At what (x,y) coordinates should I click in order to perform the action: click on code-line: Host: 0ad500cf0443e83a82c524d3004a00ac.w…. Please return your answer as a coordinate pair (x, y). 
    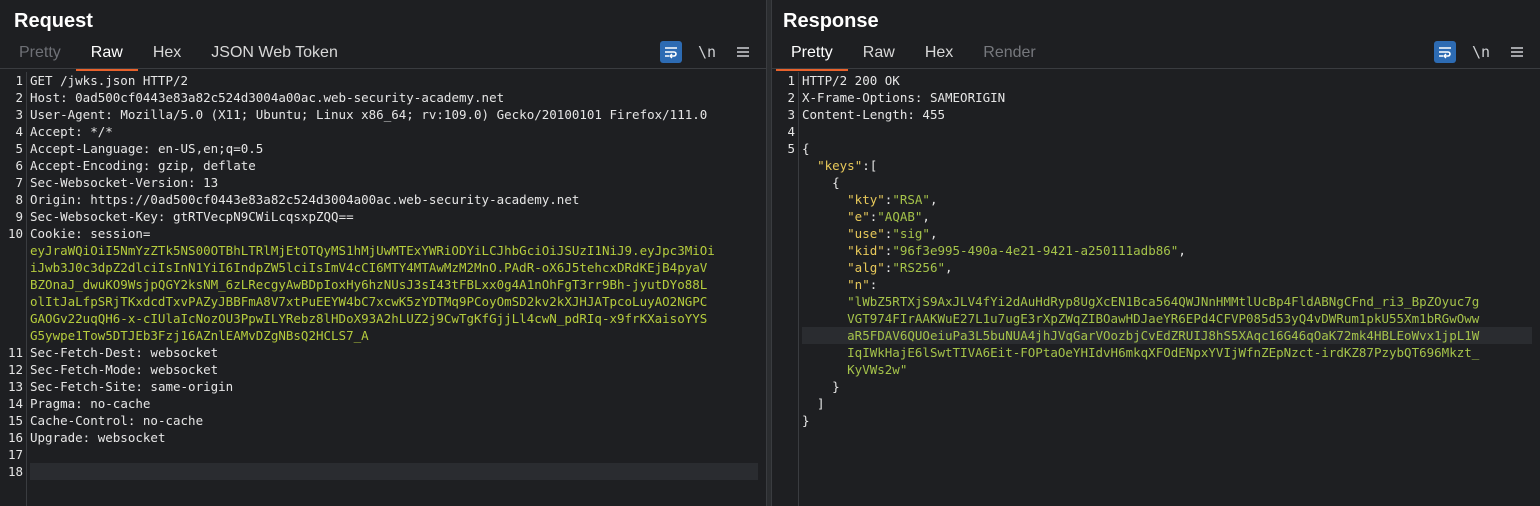
    Looking at the image, I should click on (394, 97).